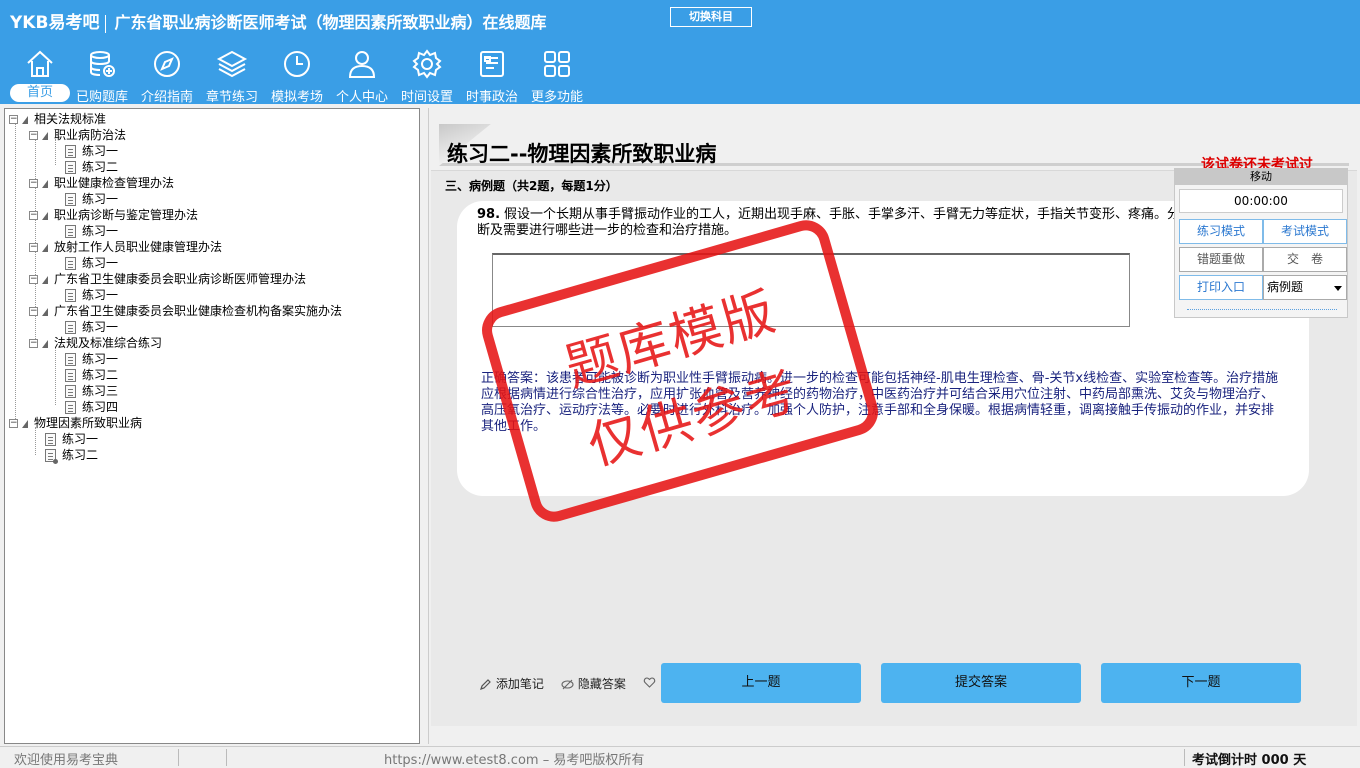  What do you see at coordinates (711, 17) in the screenshot?
I see `switch-subject-button: 切换科目` at bounding box center [711, 17].